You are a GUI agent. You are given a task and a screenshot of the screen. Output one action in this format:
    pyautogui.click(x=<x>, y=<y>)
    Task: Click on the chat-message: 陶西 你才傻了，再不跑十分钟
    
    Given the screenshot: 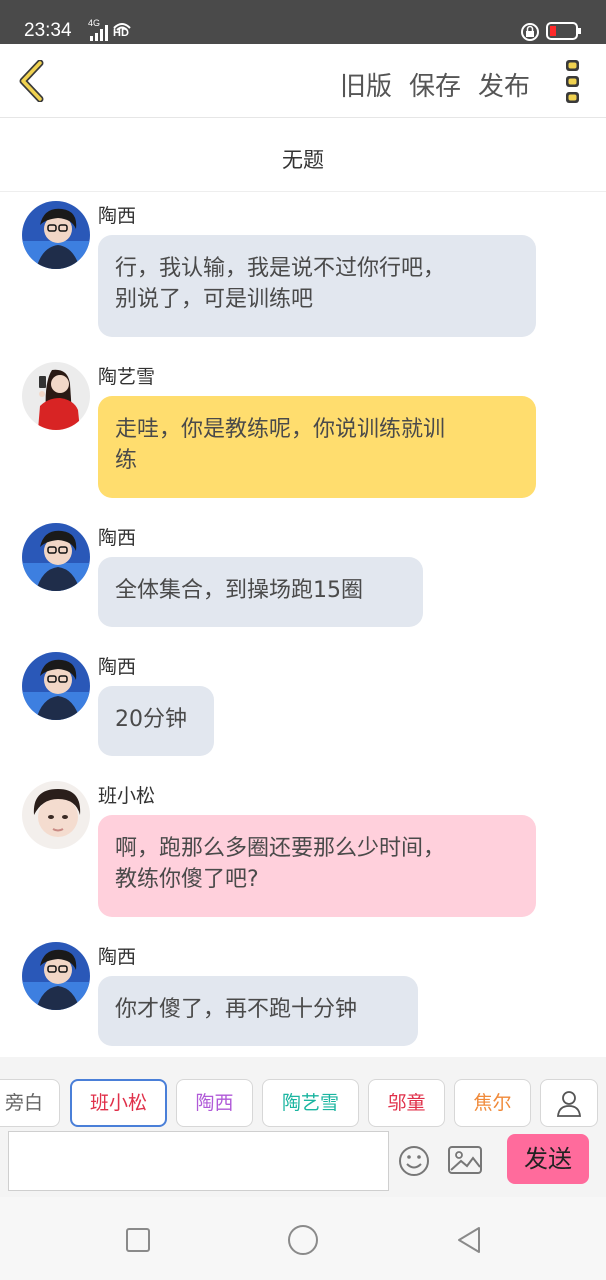 What is the action you would take?
    pyautogui.click(x=303, y=994)
    